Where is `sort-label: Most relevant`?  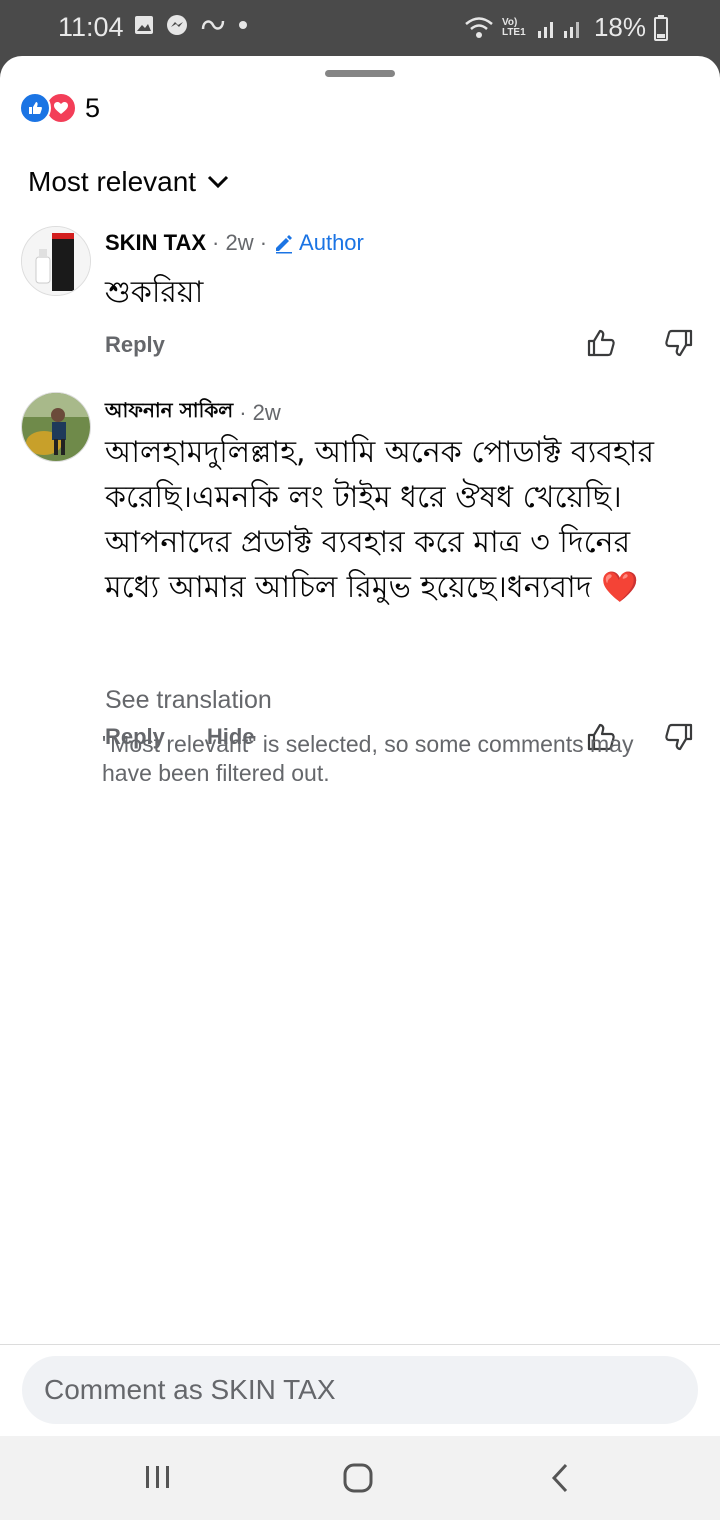
sort-label: Most relevant is located at coordinates (112, 181).